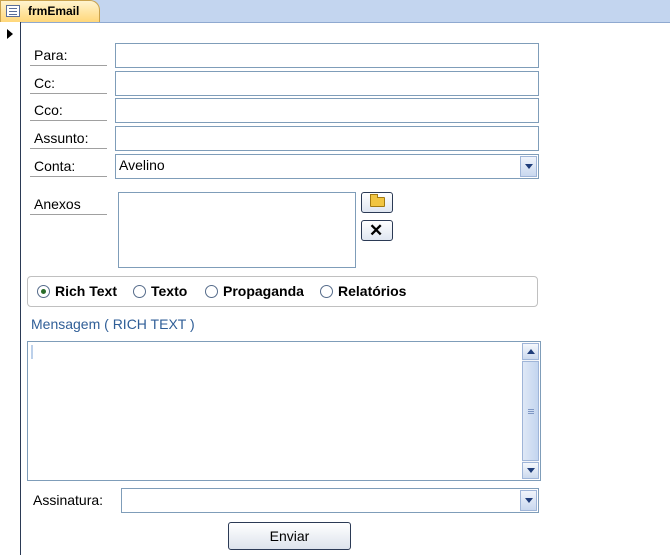  I want to click on message-scrollbar, so click(530, 411).